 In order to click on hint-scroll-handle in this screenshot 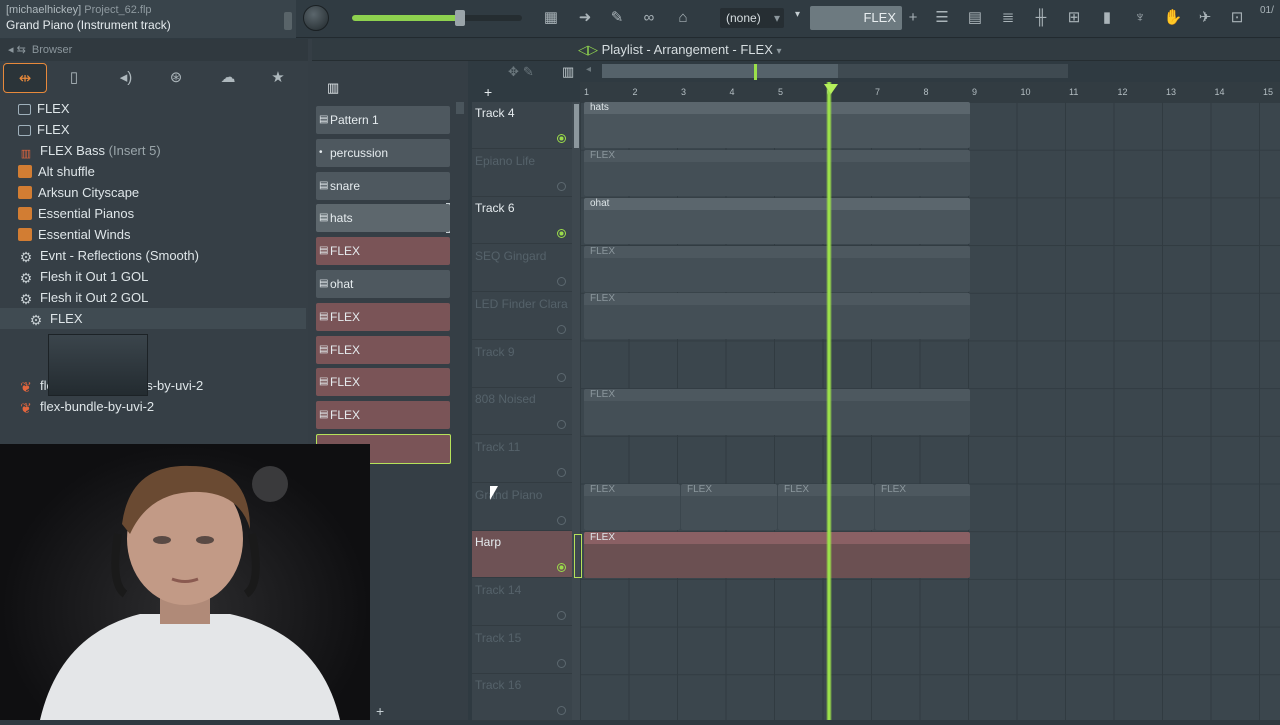, I will do `click(288, 21)`.